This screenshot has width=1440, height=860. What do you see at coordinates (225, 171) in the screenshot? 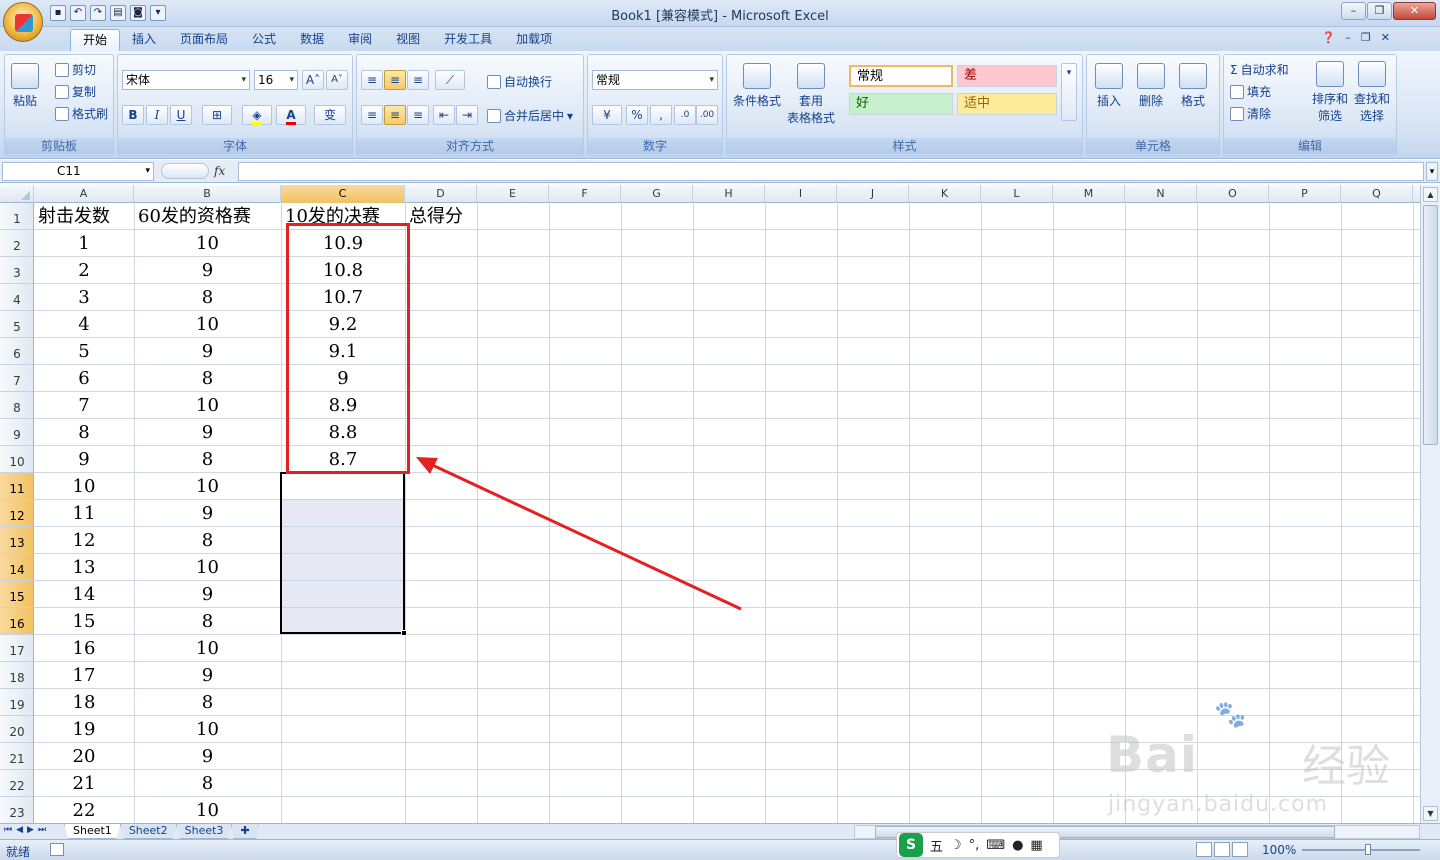
I see `insert-function-button: fx` at bounding box center [225, 171].